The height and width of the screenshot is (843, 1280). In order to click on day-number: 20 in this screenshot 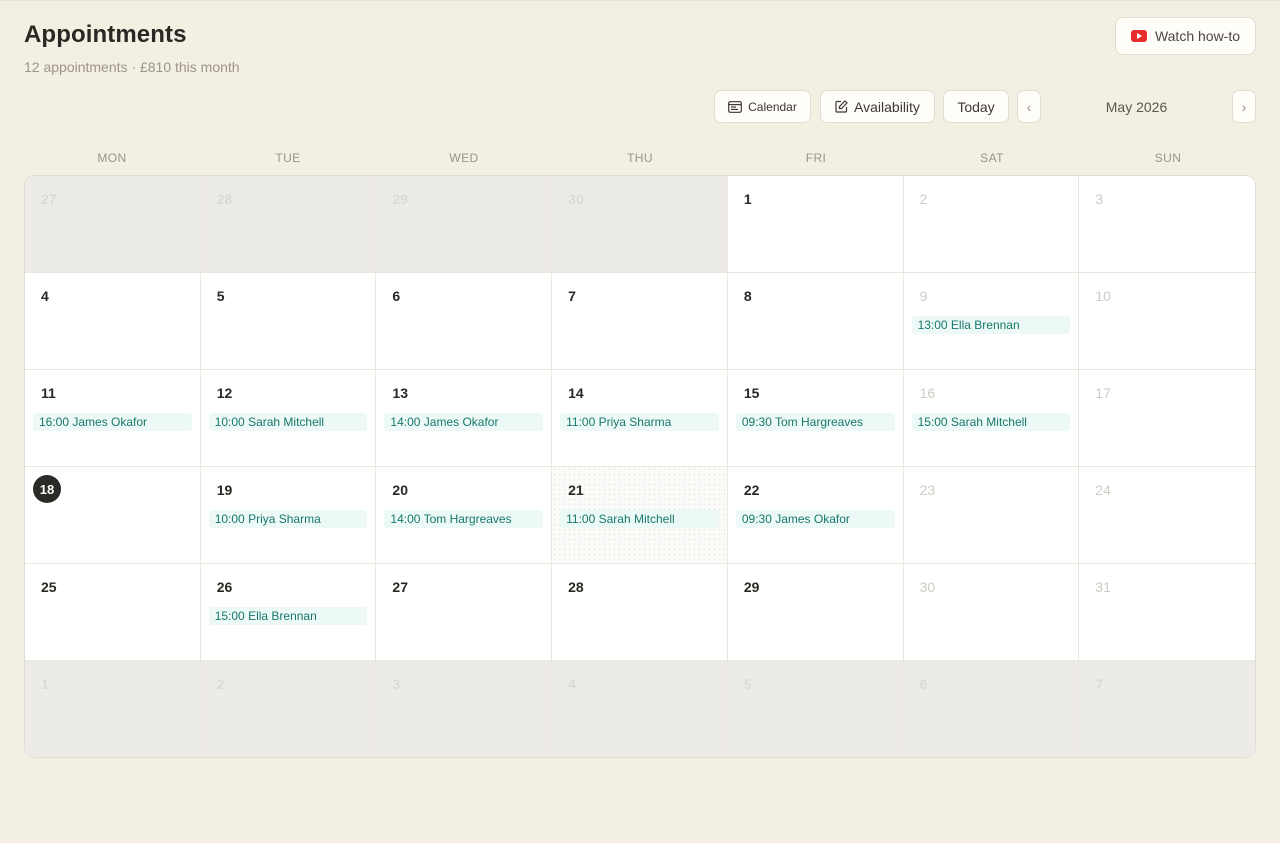, I will do `click(400, 490)`.